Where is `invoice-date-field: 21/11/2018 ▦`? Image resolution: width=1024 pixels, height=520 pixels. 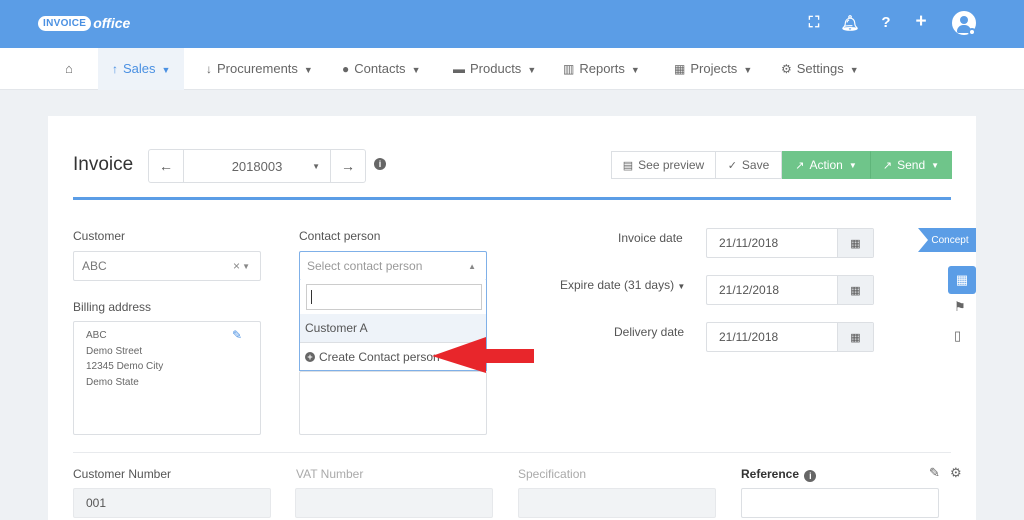
invoice-date-field: 21/11/2018 ▦ is located at coordinates (790, 243).